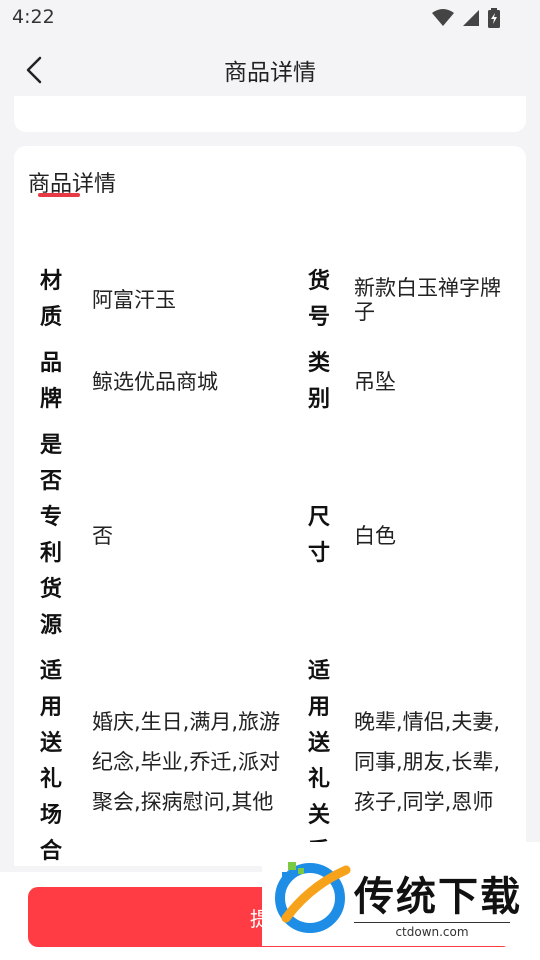 This screenshot has width=540, height=960. Describe the element at coordinates (270, 114) in the screenshot. I see `previous-card` at that location.